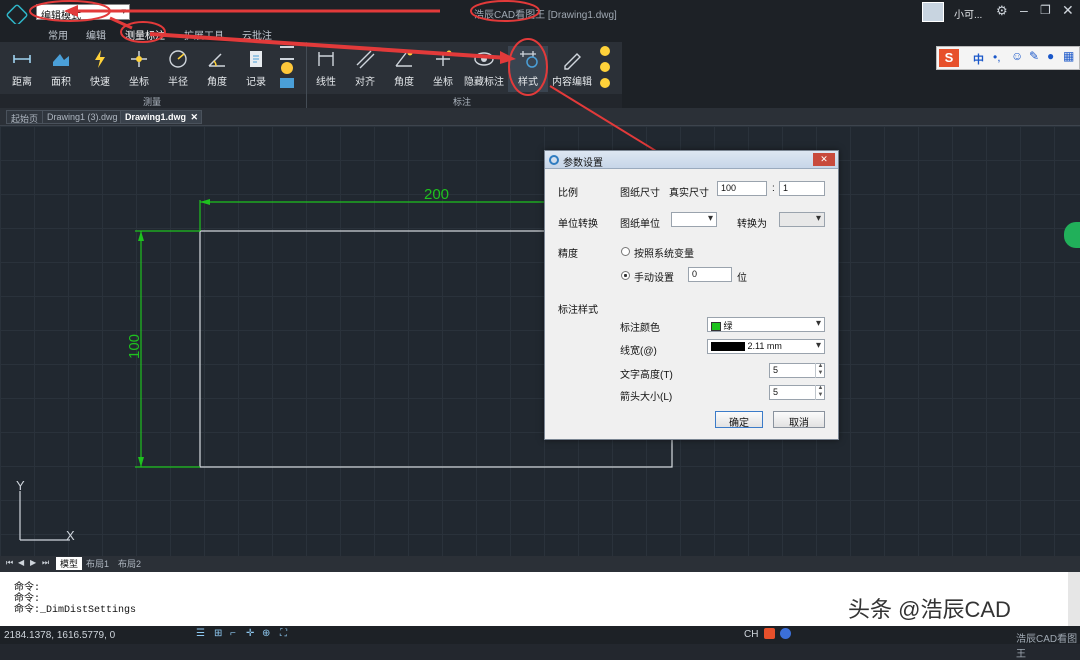 The height and width of the screenshot is (660, 1080). I want to click on tray-ime-icon: CH, so click(751, 634).